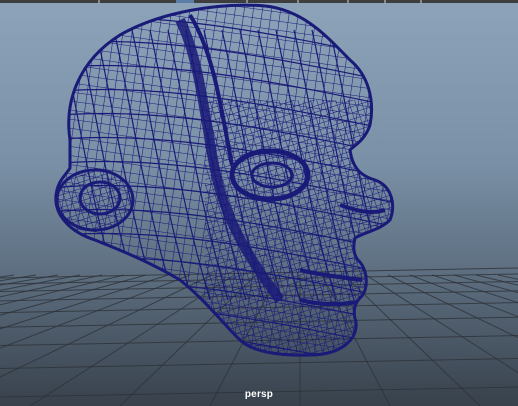 This screenshot has height=406, width=518. What do you see at coordinates (259, 394) in the screenshot?
I see `camera-name-label: persp` at bounding box center [259, 394].